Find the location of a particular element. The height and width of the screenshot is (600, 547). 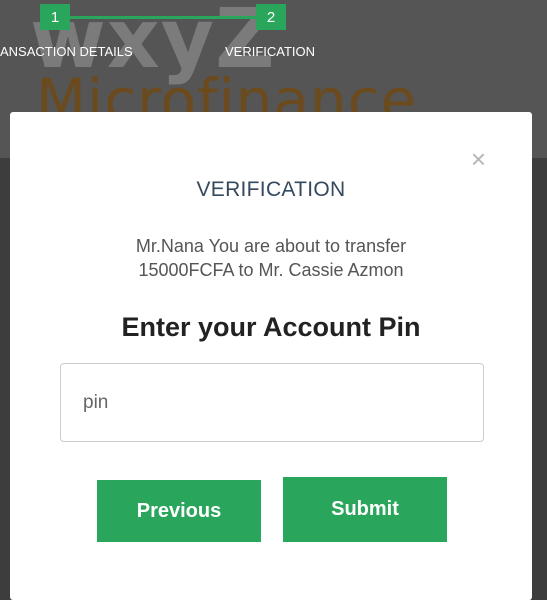

modal-title: VERIFICATION is located at coordinates (271, 189).